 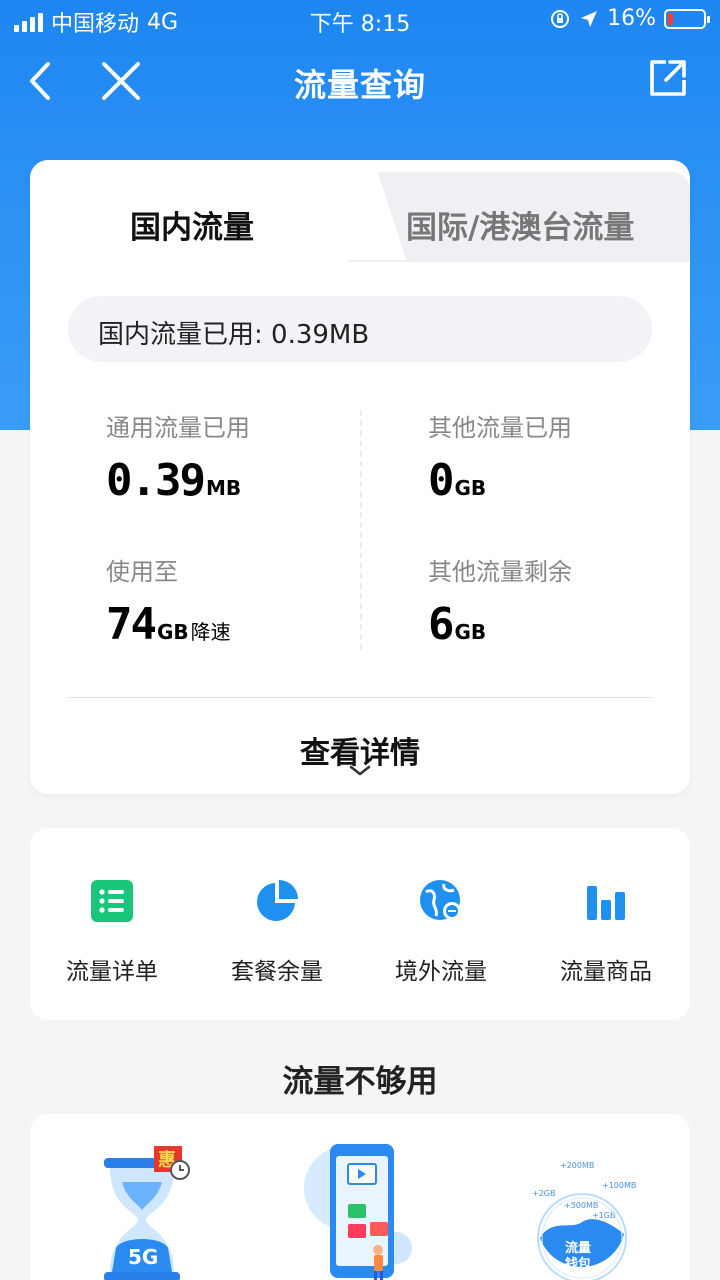 What do you see at coordinates (360, 1082) in the screenshot?
I see `section-title-not-enough-data: 流量不够用` at bounding box center [360, 1082].